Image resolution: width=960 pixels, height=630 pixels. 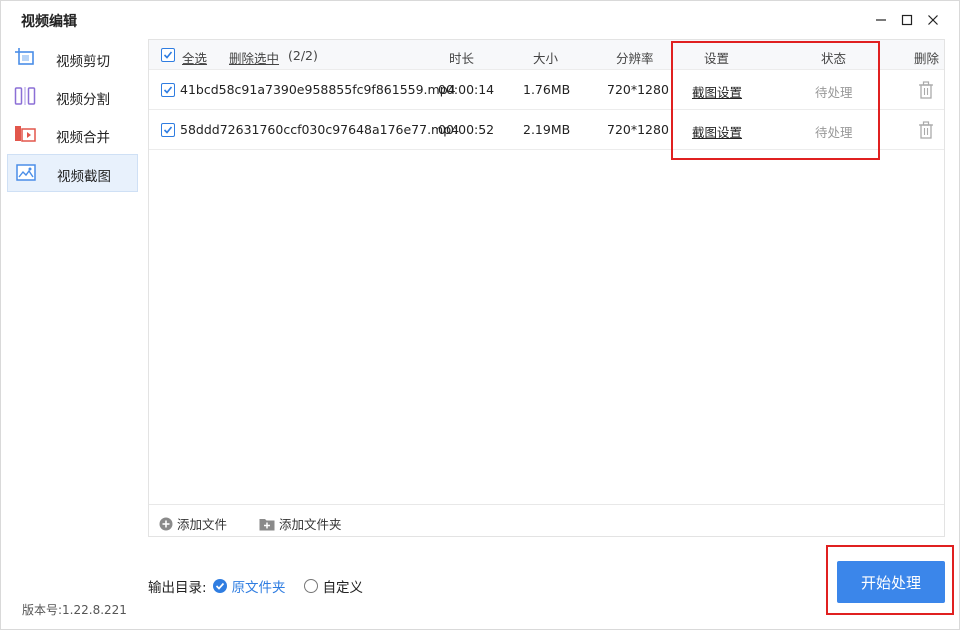 What do you see at coordinates (254, 57) in the screenshot?
I see `delete-selected-link: 删除选中` at bounding box center [254, 57].